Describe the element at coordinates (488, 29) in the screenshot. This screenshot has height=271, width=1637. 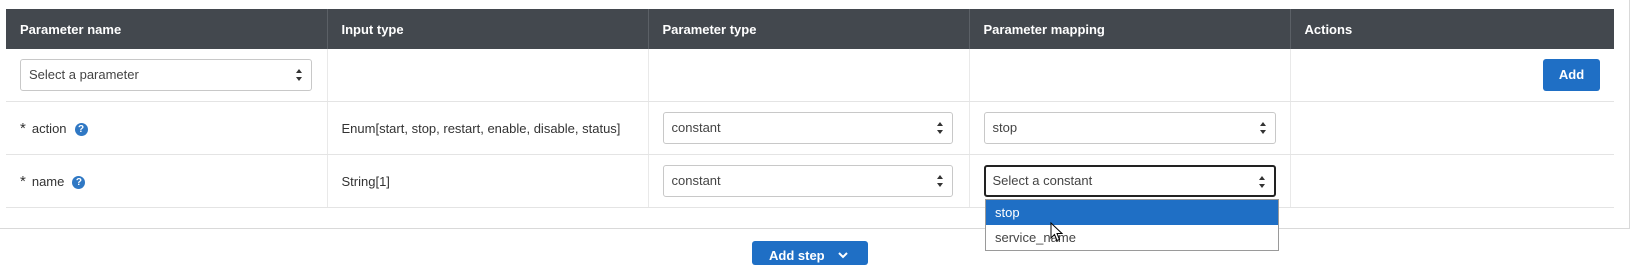
I see `header-input-type: Input type` at that location.